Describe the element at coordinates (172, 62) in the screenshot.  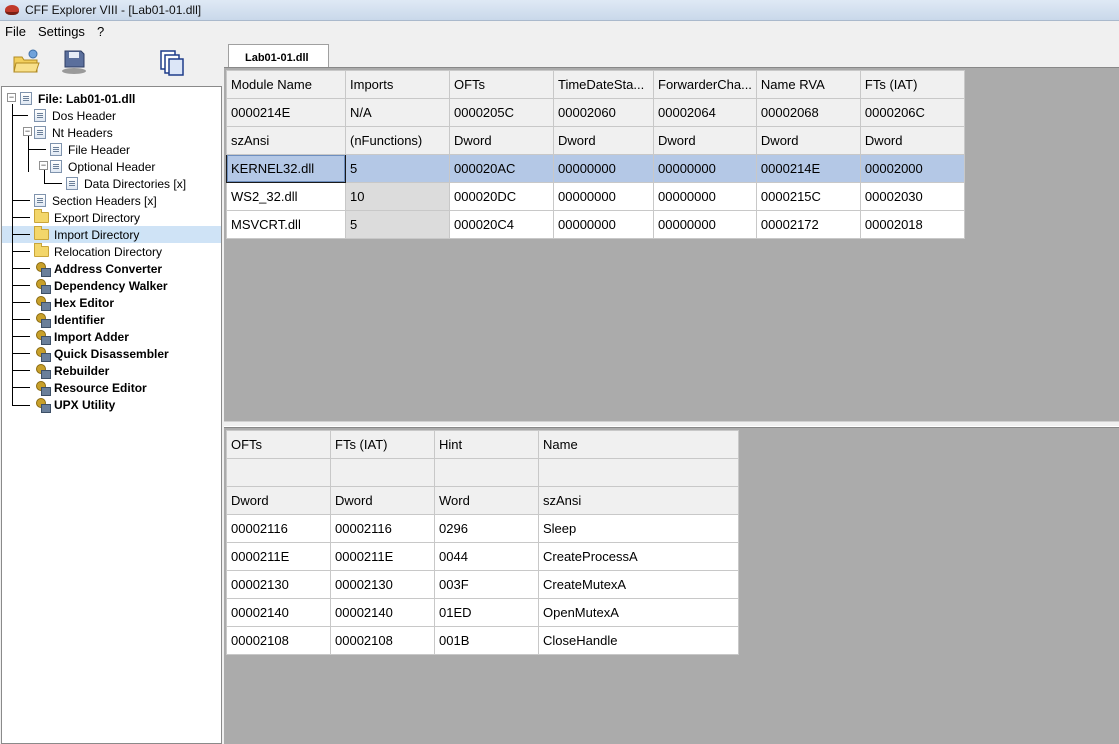
I see `windows-button` at that location.